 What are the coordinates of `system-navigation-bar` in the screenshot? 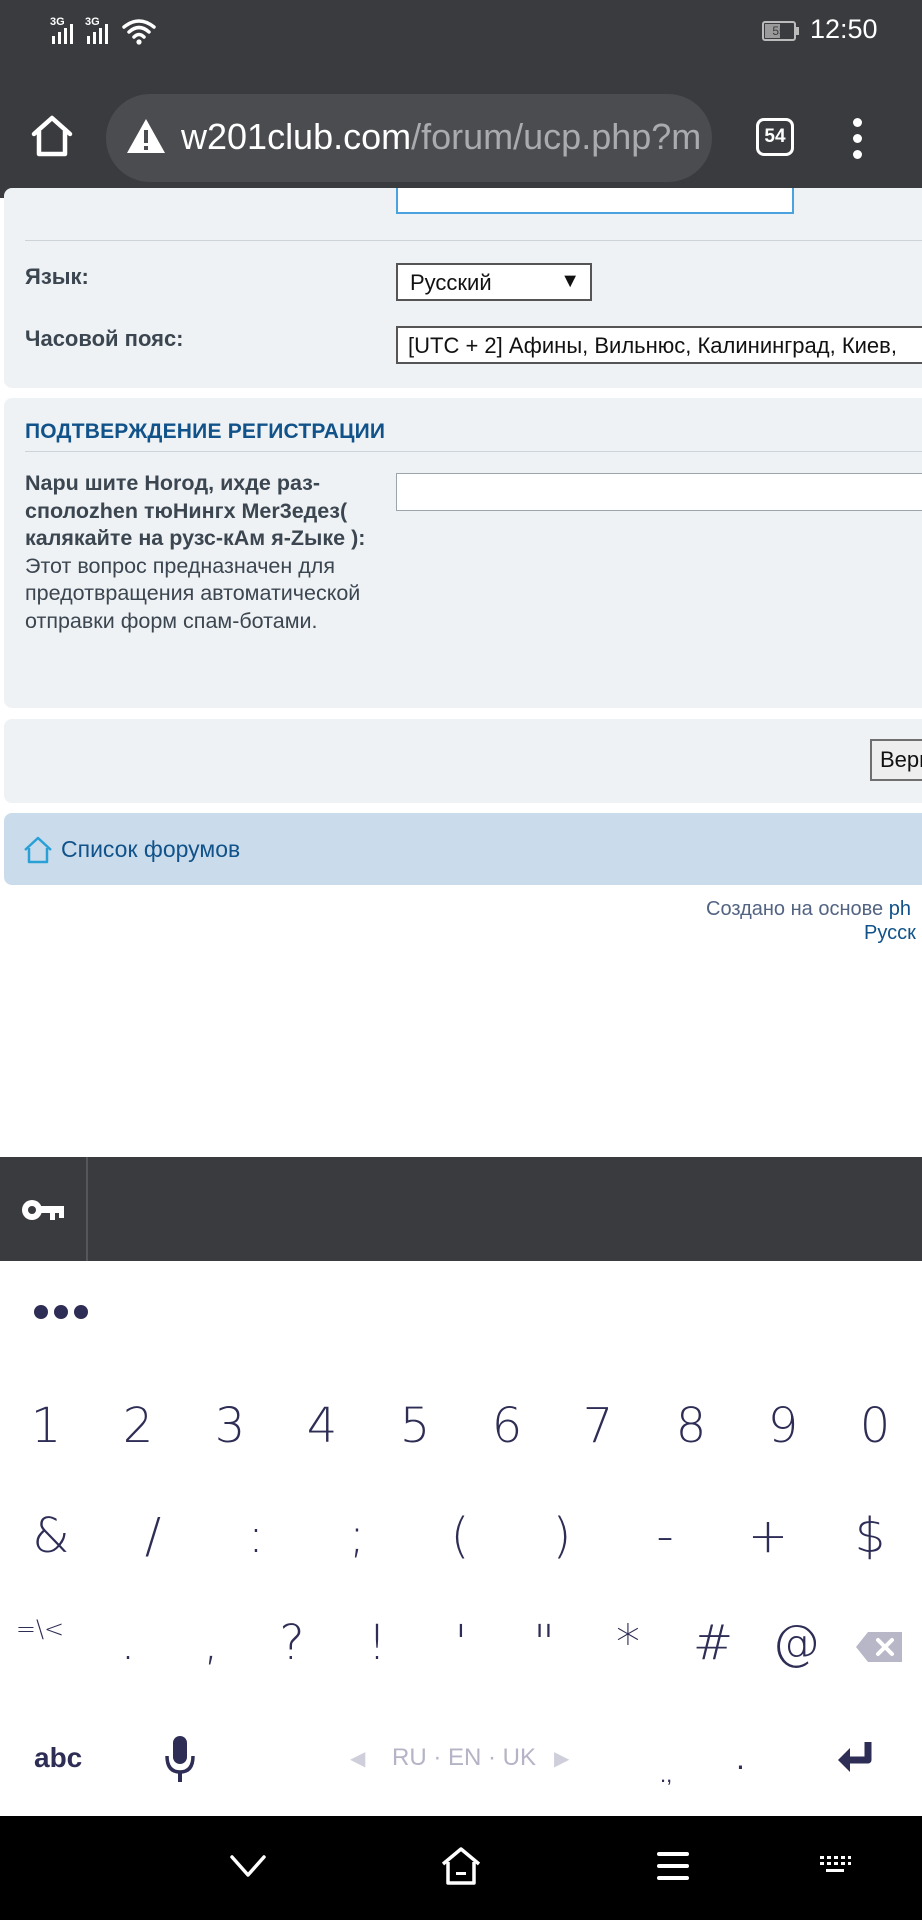 It's located at (461, 1868).